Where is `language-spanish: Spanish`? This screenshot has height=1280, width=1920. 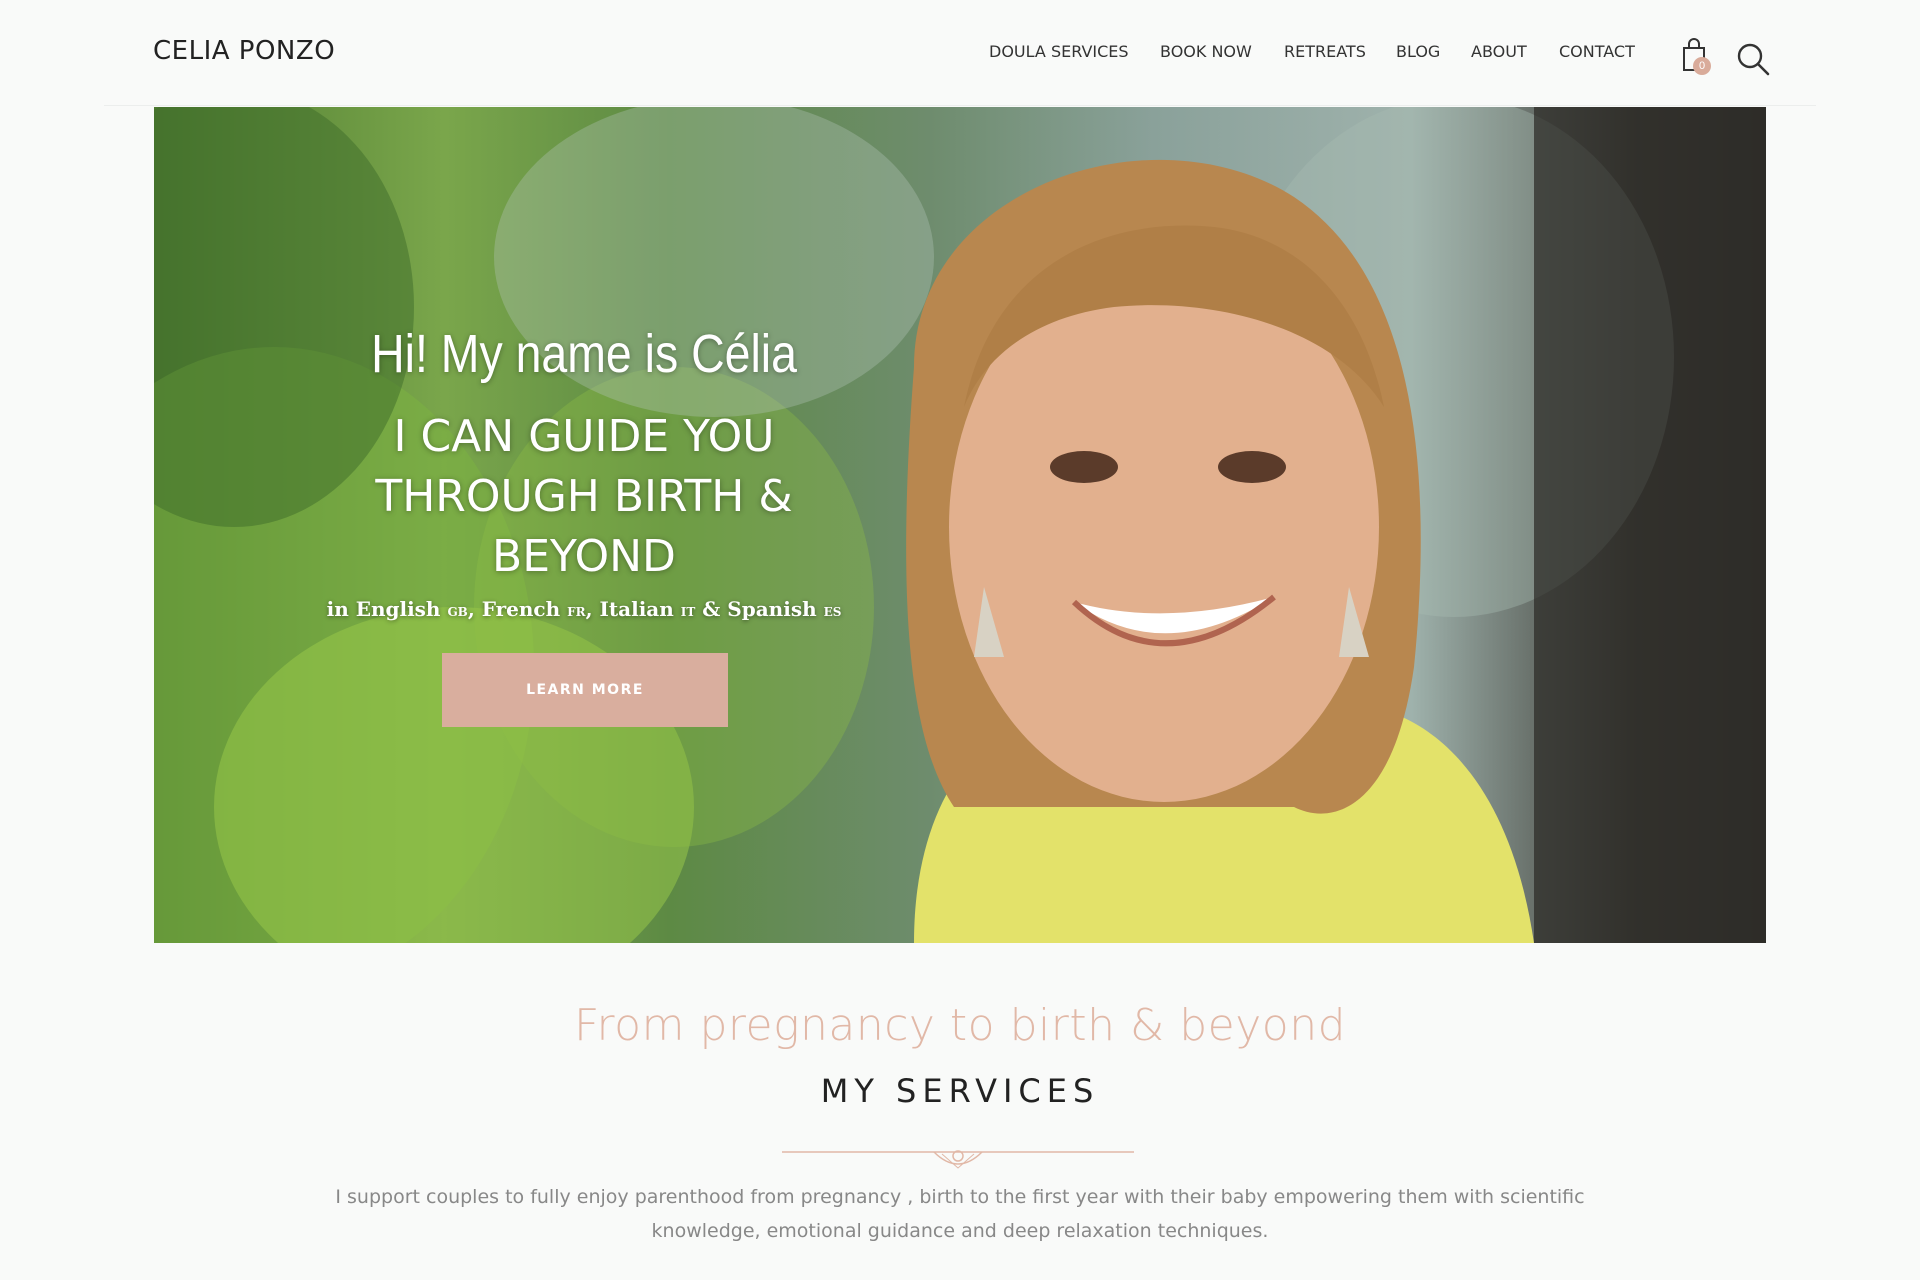 language-spanish: Spanish is located at coordinates (772, 609).